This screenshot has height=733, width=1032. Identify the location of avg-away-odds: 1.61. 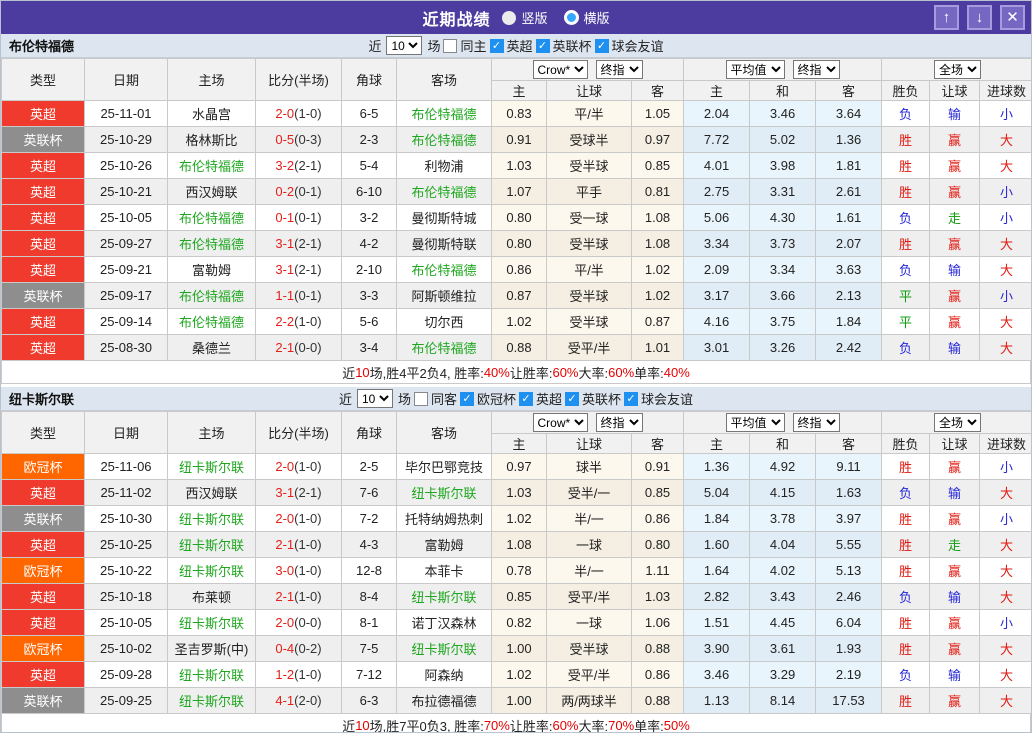
(849, 217).